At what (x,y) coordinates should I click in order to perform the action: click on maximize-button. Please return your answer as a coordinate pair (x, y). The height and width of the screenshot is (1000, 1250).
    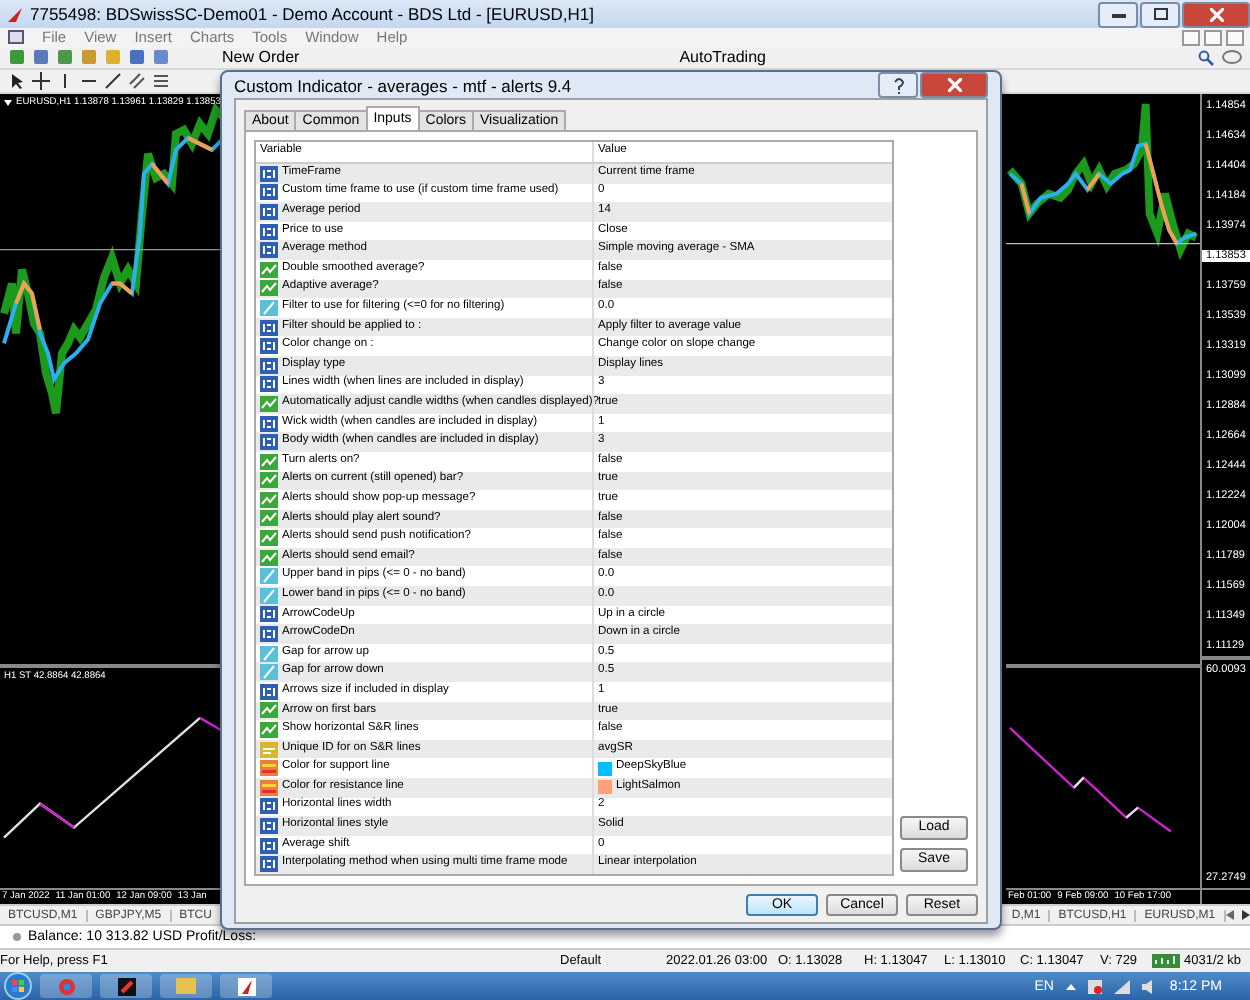
    Looking at the image, I should click on (1160, 14).